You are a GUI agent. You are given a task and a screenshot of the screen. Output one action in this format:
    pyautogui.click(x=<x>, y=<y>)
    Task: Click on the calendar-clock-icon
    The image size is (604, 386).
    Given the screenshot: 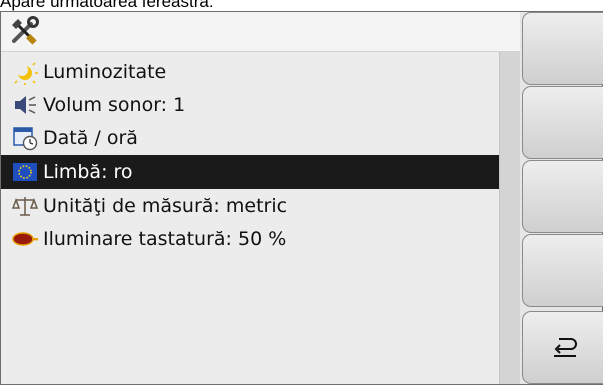 What is the action you would take?
    pyautogui.click(x=25, y=139)
    